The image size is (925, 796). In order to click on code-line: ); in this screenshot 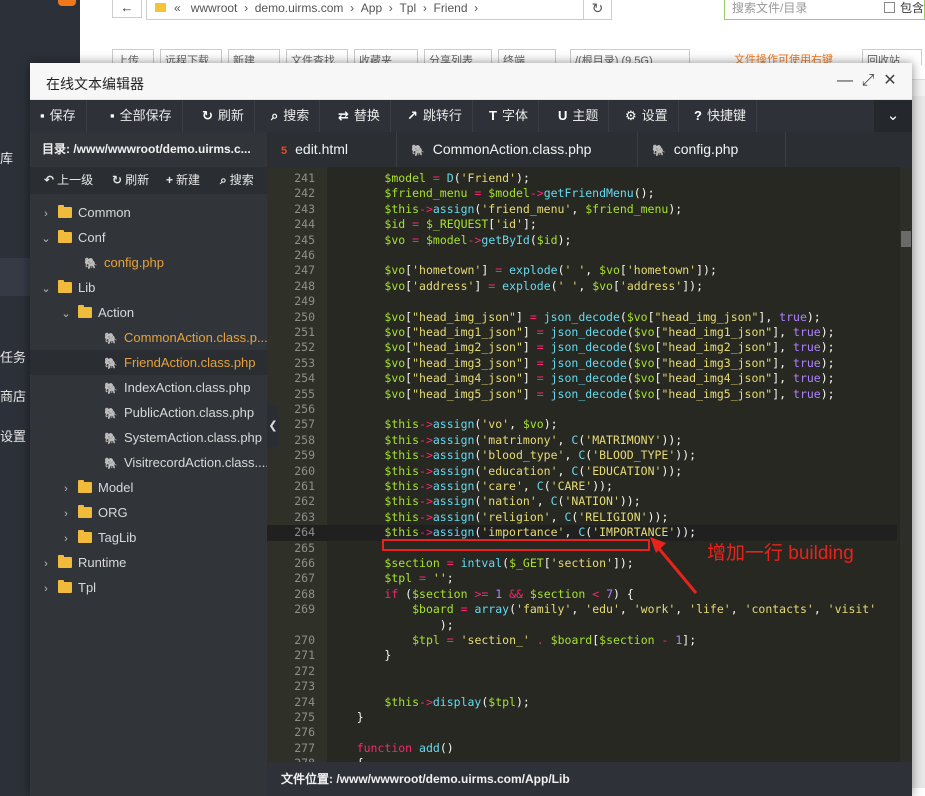, I will do `click(582, 625)`.